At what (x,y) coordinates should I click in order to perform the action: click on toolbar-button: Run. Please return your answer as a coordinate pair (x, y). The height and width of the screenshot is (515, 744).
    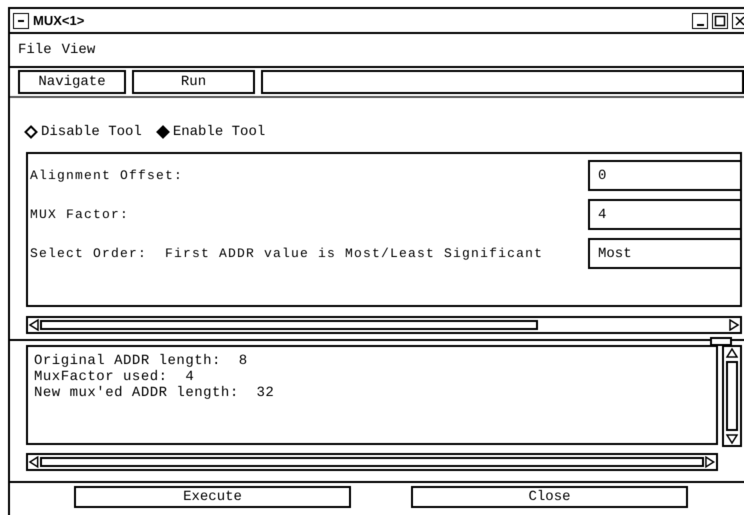
    Looking at the image, I should click on (193, 82).